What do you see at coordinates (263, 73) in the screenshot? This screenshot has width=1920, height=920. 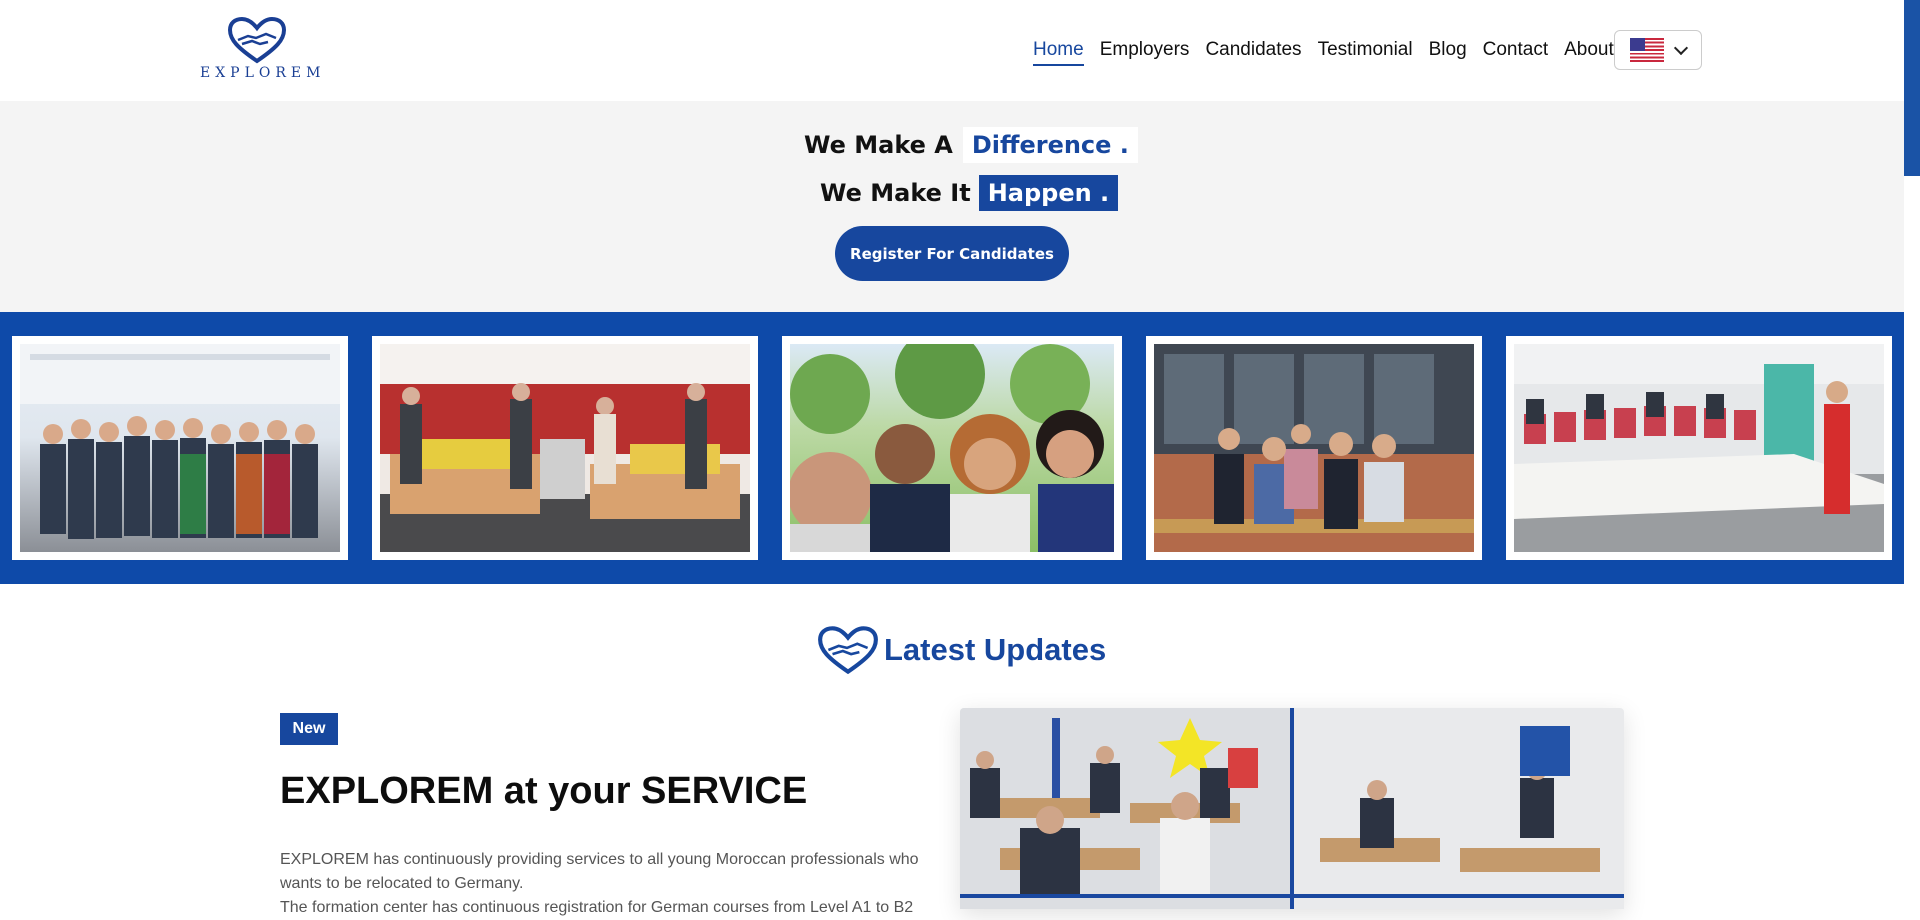 I see `logo-text: EXPLOREM` at bounding box center [263, 73].